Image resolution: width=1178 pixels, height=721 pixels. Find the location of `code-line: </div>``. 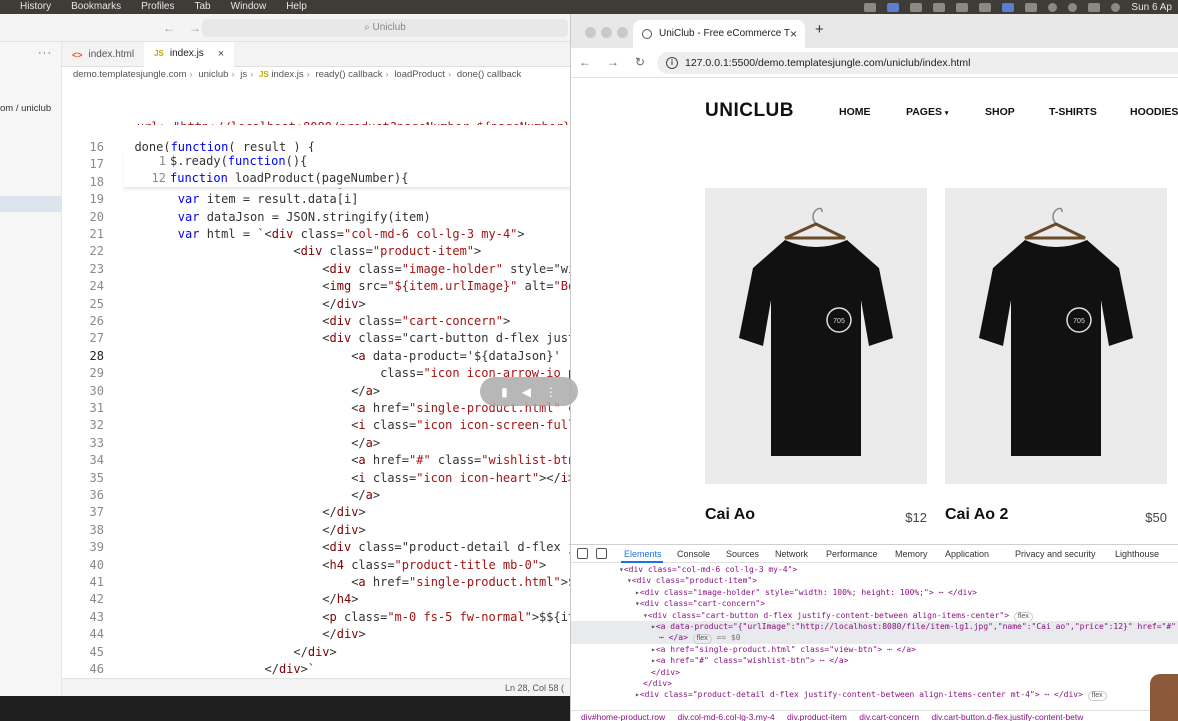

code-line: </div>` is located at coordinates (217, 669).